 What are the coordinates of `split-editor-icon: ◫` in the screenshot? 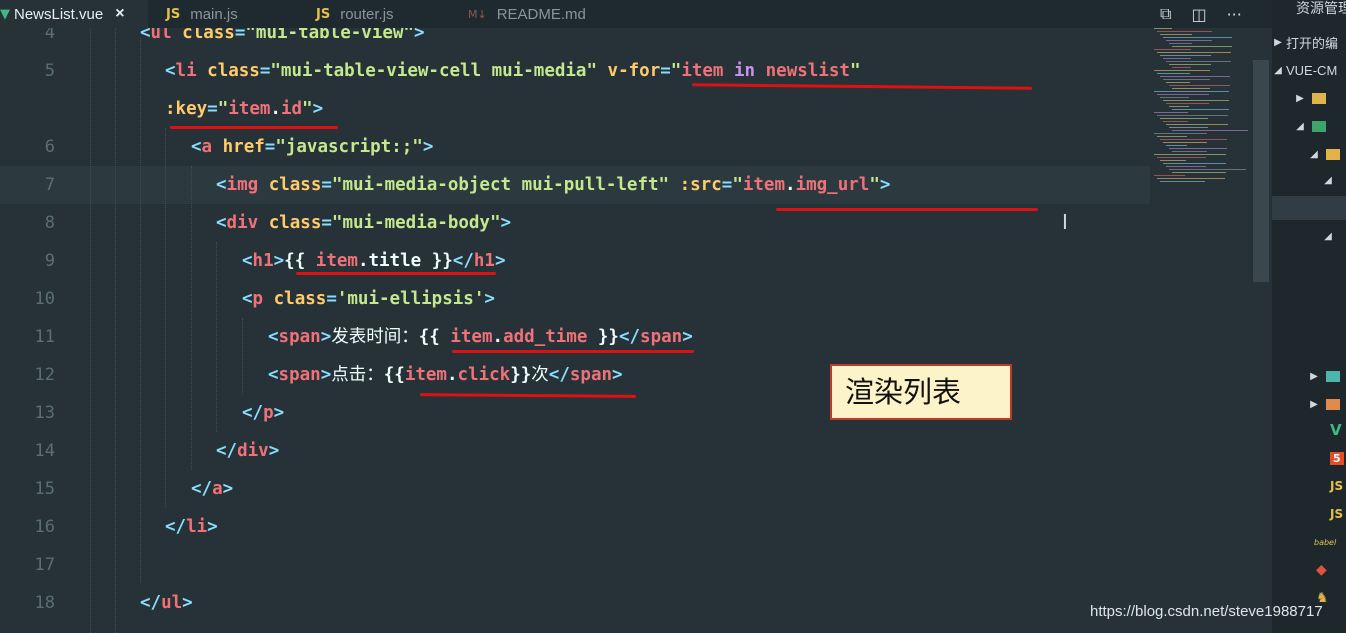 It's located at (1198, 14).